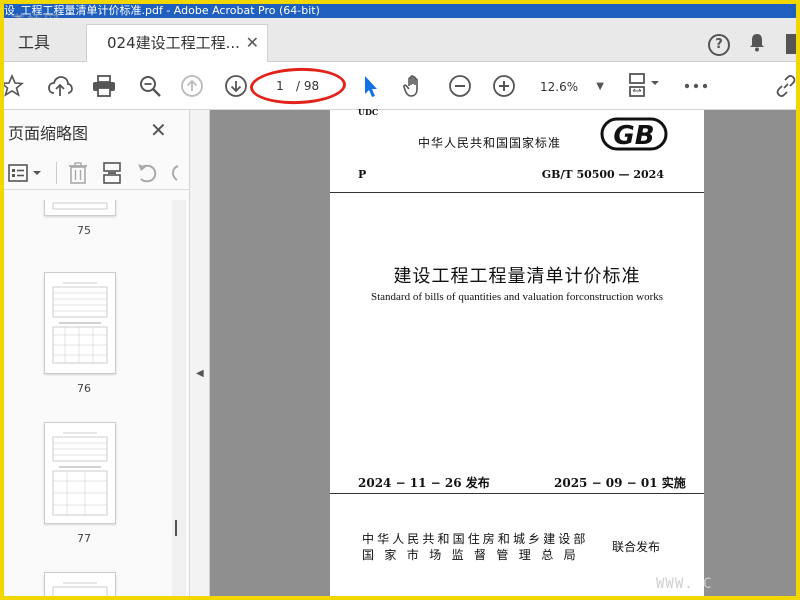 The height and width of the screenshot is (600, 800). I want to click on header-rule, so click(517, 192).